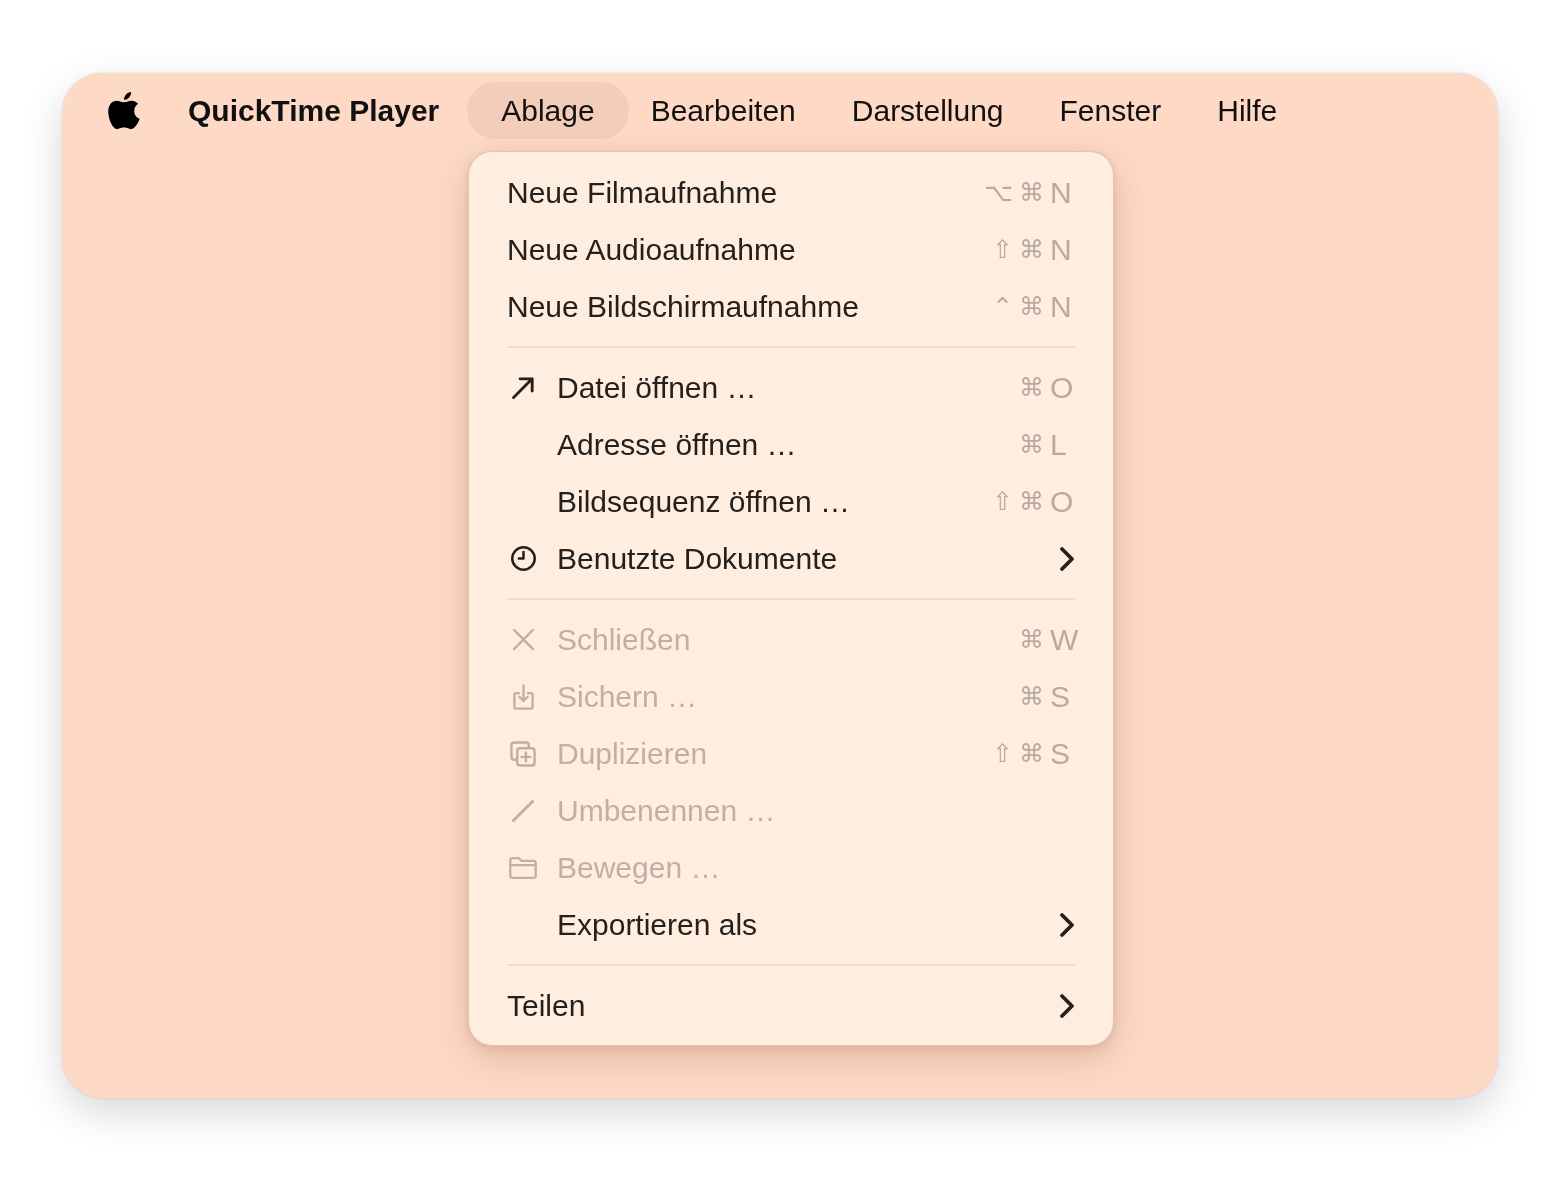  Describe the element at coordinates (548, 110) in the screenshot. I see `menu-bar-item: Ablage` at that location.